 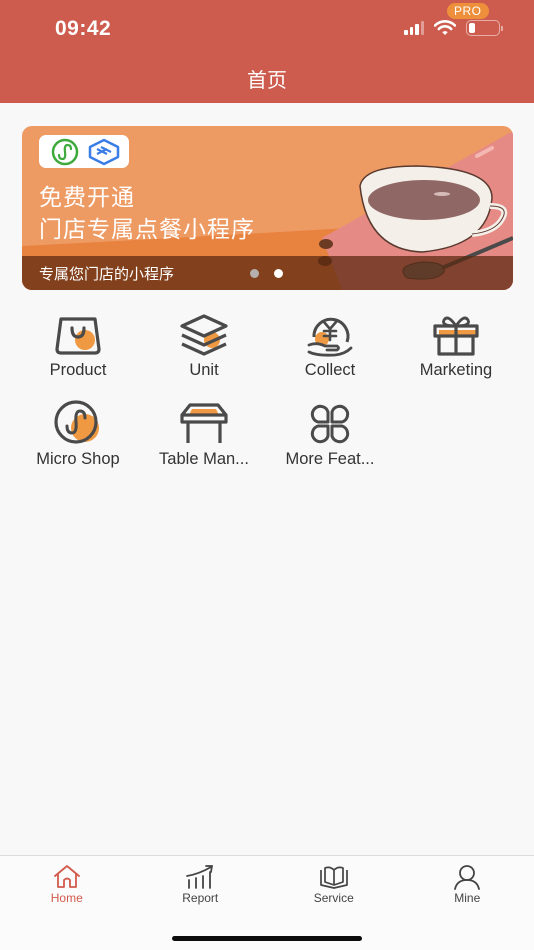 I want to click on feature-micro-shop: Micro Shop, so click(x=78, y=443).